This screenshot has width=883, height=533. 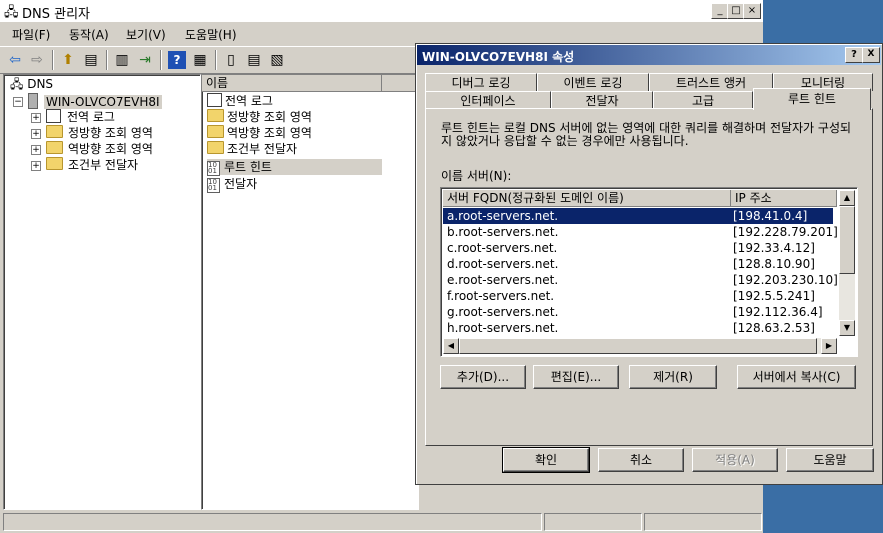 What do you see at coordinates (847, 328) in the screenshot?
I see `scroll-down-arrow-icon: ▼` at bounding box center [847, 328].